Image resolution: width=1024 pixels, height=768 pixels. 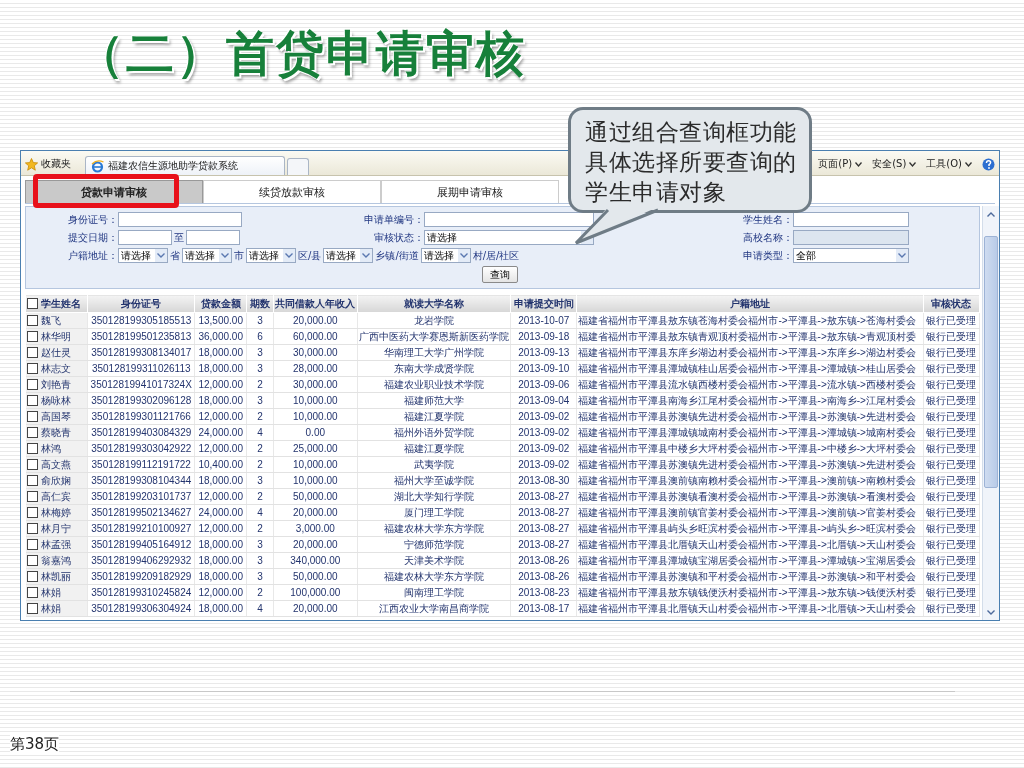 I want to click on table-cell: 福建农林大学东方学院, so click(x=434, y=576).